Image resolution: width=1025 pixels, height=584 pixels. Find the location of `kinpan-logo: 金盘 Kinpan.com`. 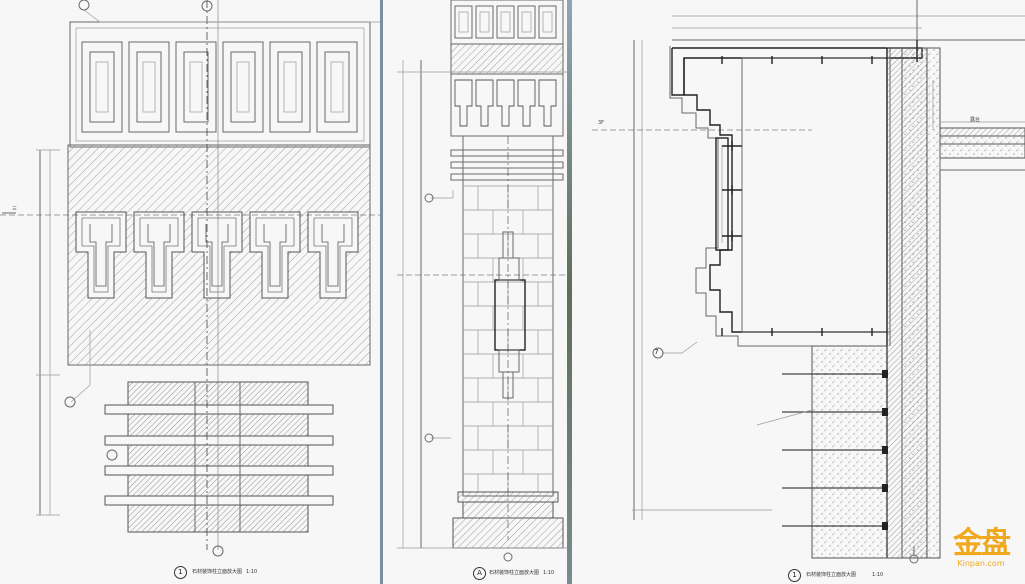

kinpan-logo: 金盘 Kinpan.com is located at coordinates (981, 547).